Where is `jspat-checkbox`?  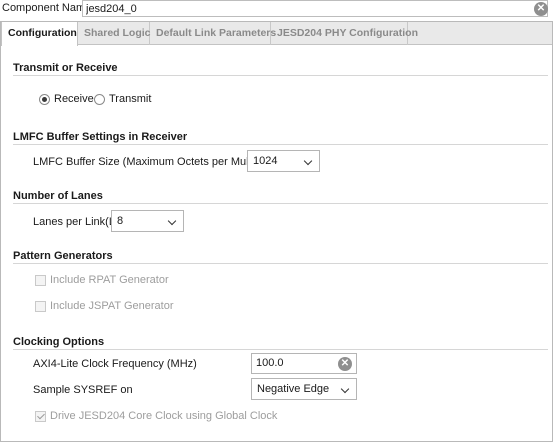 jspat-checkbox is located at coordinates (40, 306).